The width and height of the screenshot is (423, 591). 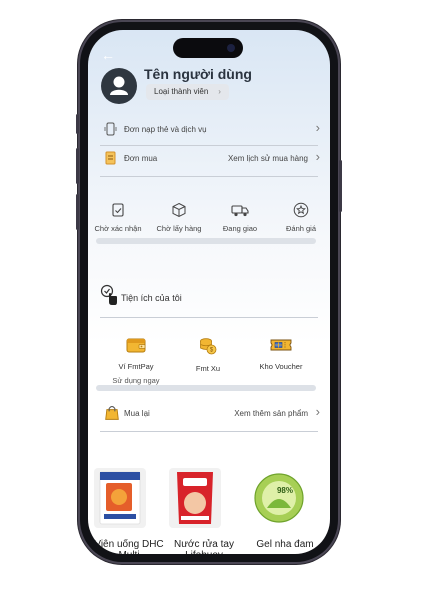 What do you see at coordinates (271, 413) in the screenshot?
I see `see-more-products-link: Xem thêm sản phẩm` at bounding box center [271, 413].